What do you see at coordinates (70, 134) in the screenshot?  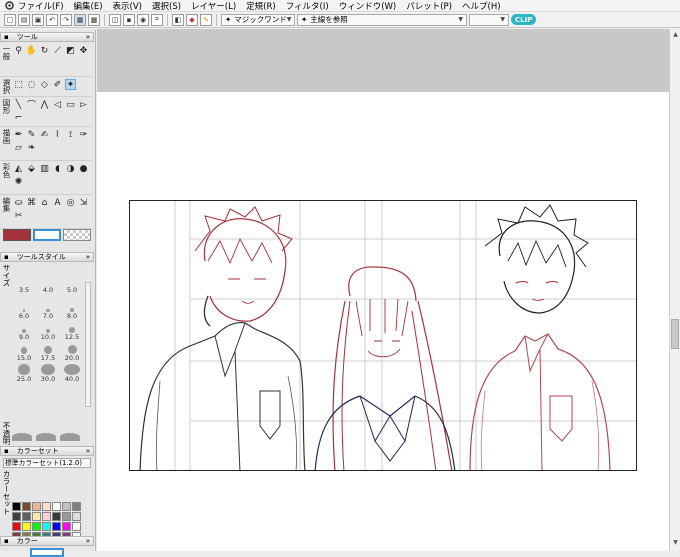 I see `airbrush-icon: ⟟` at bounding box center [70, 134].